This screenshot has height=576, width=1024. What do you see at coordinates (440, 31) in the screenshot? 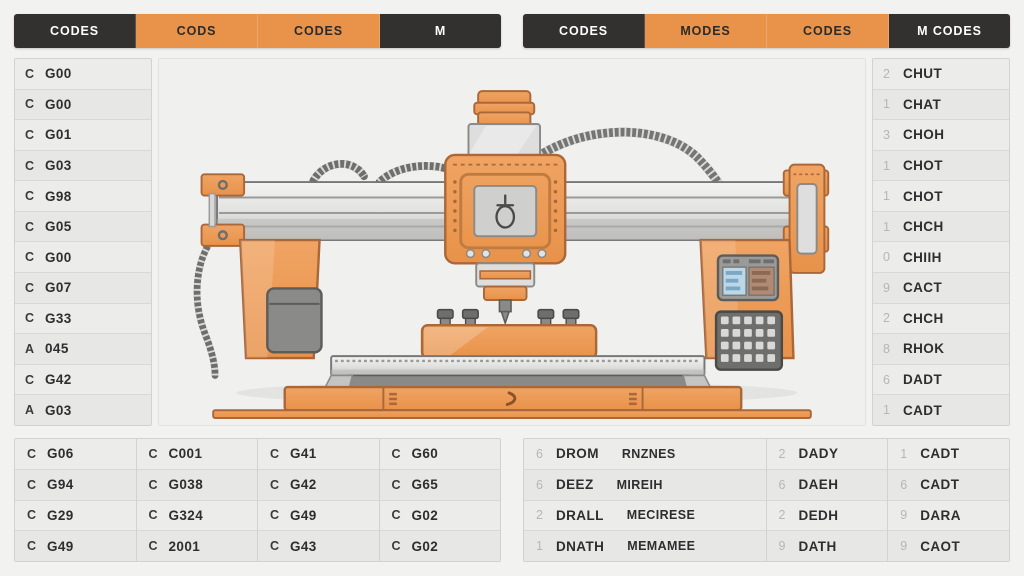
I see `tab-left-4: M` at bounding box center [440, 31].